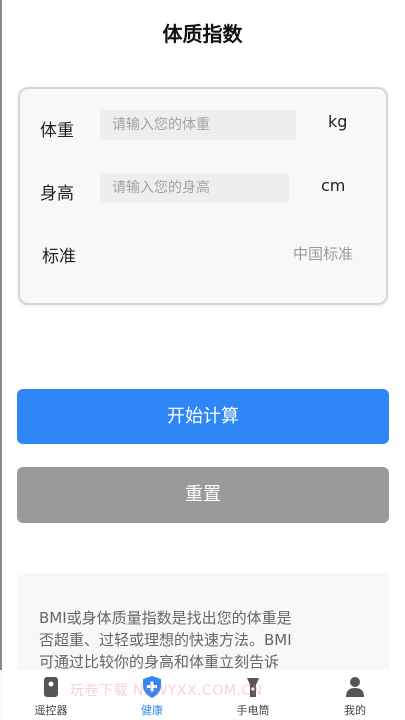  What do you see at coordinates (253, 710) in the screenshot?
I see `tab-label: 手电筒` at bounding box center [253, 710].